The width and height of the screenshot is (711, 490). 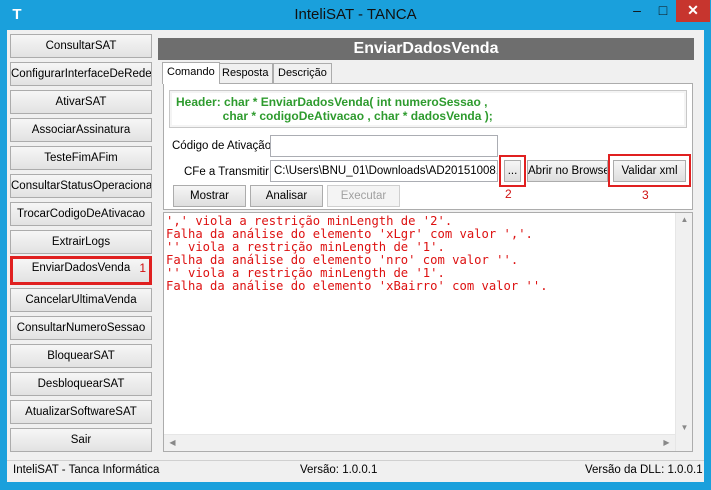 What do you see at coordinates (684, 219) in the screenshot?
I see `scroll-up-icon: ▲` at bounding box center [684, 219].